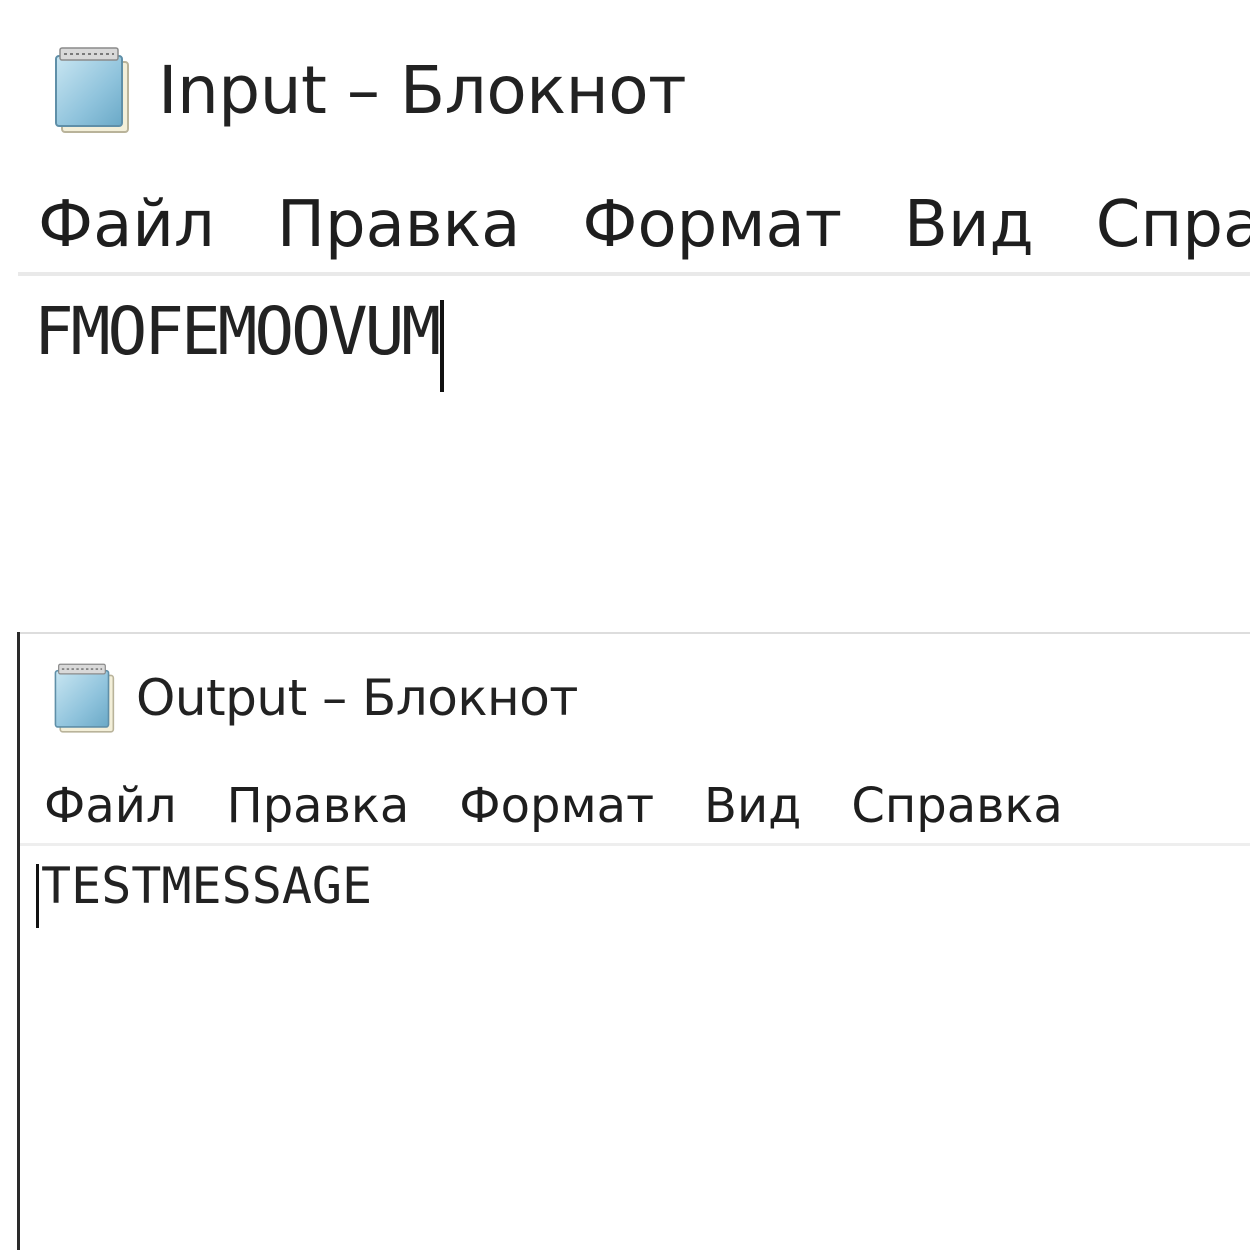 This screenshot has width=1250, height=1250. Describe the element at coordinates (237, 331) in the screenshot. I see `editor-text: FMOFEMOOVUM` at that location.